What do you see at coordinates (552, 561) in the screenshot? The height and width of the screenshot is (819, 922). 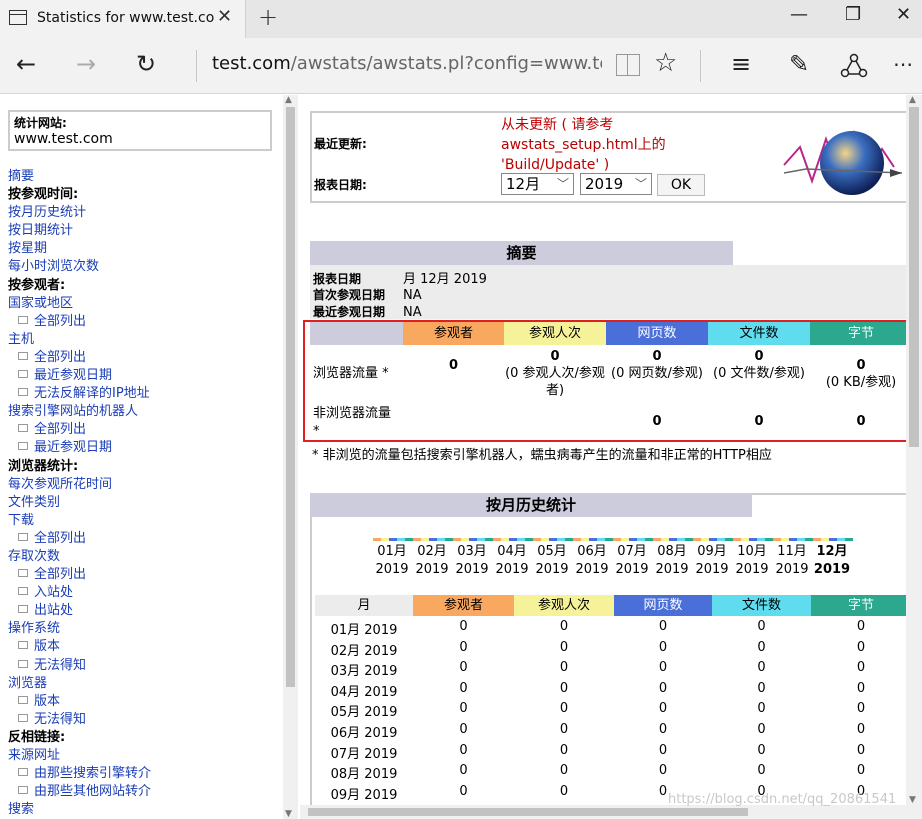 I see `monthly-chart-label: 05月 2019` at bounding box center [552, 561].